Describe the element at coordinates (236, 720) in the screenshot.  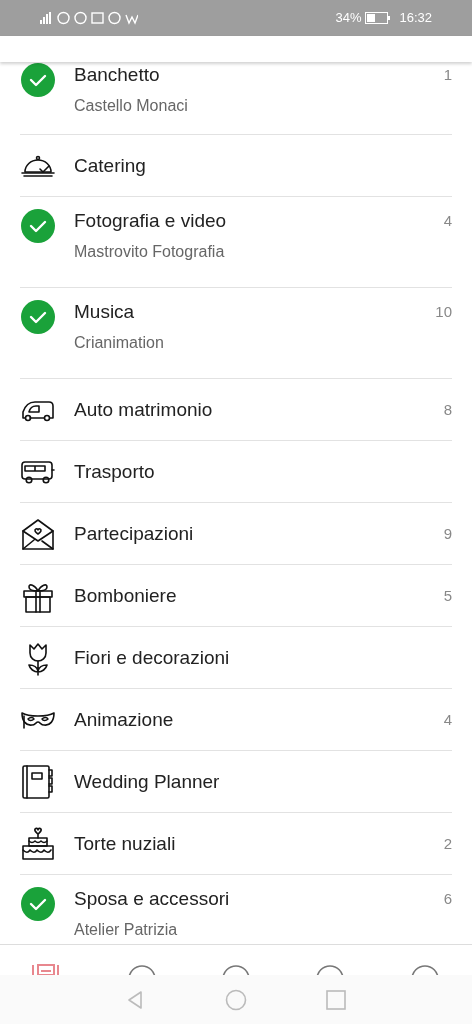
I see `category-row: Animazione 4` at that location.